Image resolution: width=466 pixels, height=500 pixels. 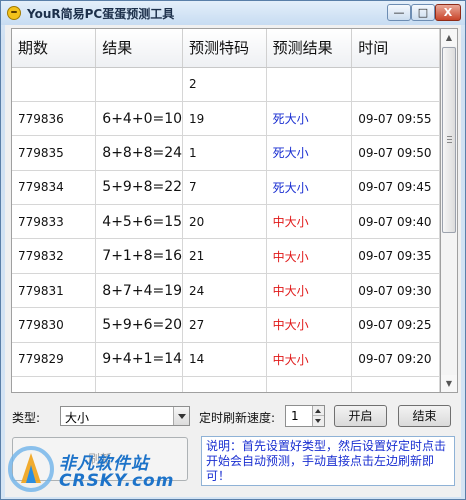 I want to click on table-row: 779835 8+8+8=24 1 死大小 09-07 09:50, so click(x=226, y=153).